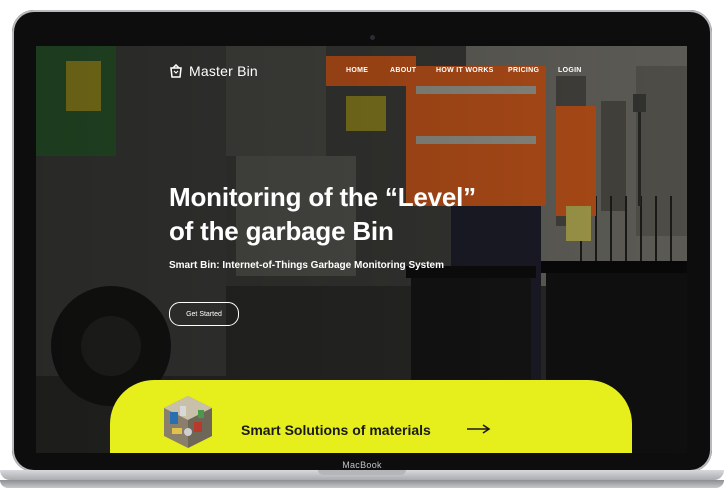  Describe the element at coordinates (465, 70) in the screenshot. I see `nav-how-it-works: HOW IT WORKS` at that location.